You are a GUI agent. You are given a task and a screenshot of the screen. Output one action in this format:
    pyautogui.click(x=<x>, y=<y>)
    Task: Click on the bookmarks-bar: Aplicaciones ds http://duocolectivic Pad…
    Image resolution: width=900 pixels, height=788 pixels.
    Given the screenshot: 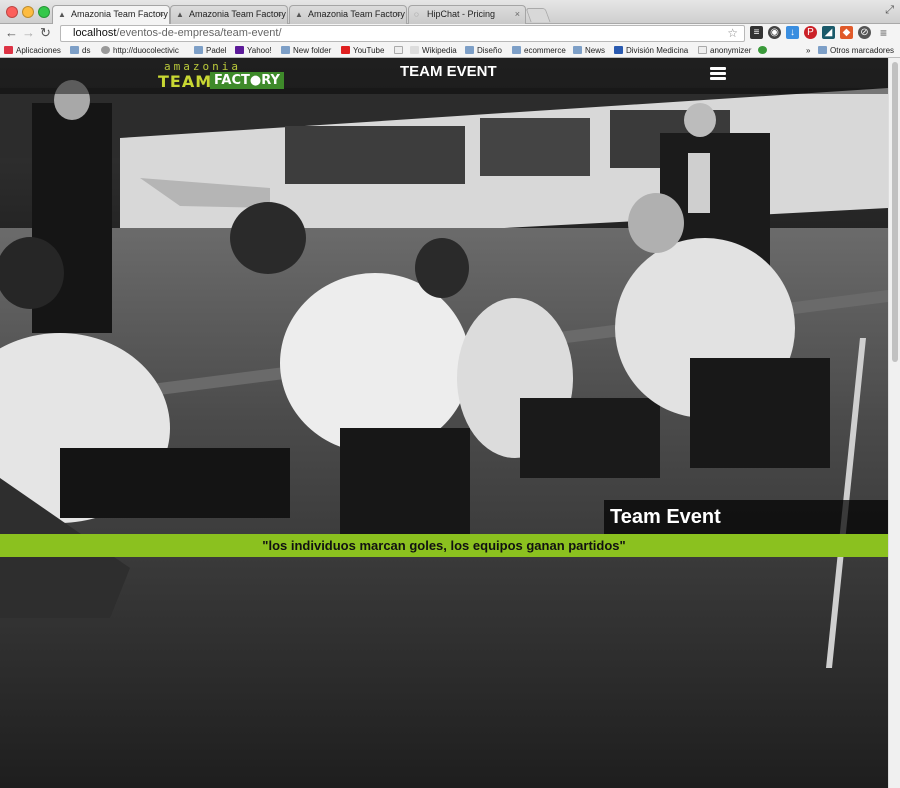 What is the action you would take?
    pyautogui.click(x=450, y=50)
    